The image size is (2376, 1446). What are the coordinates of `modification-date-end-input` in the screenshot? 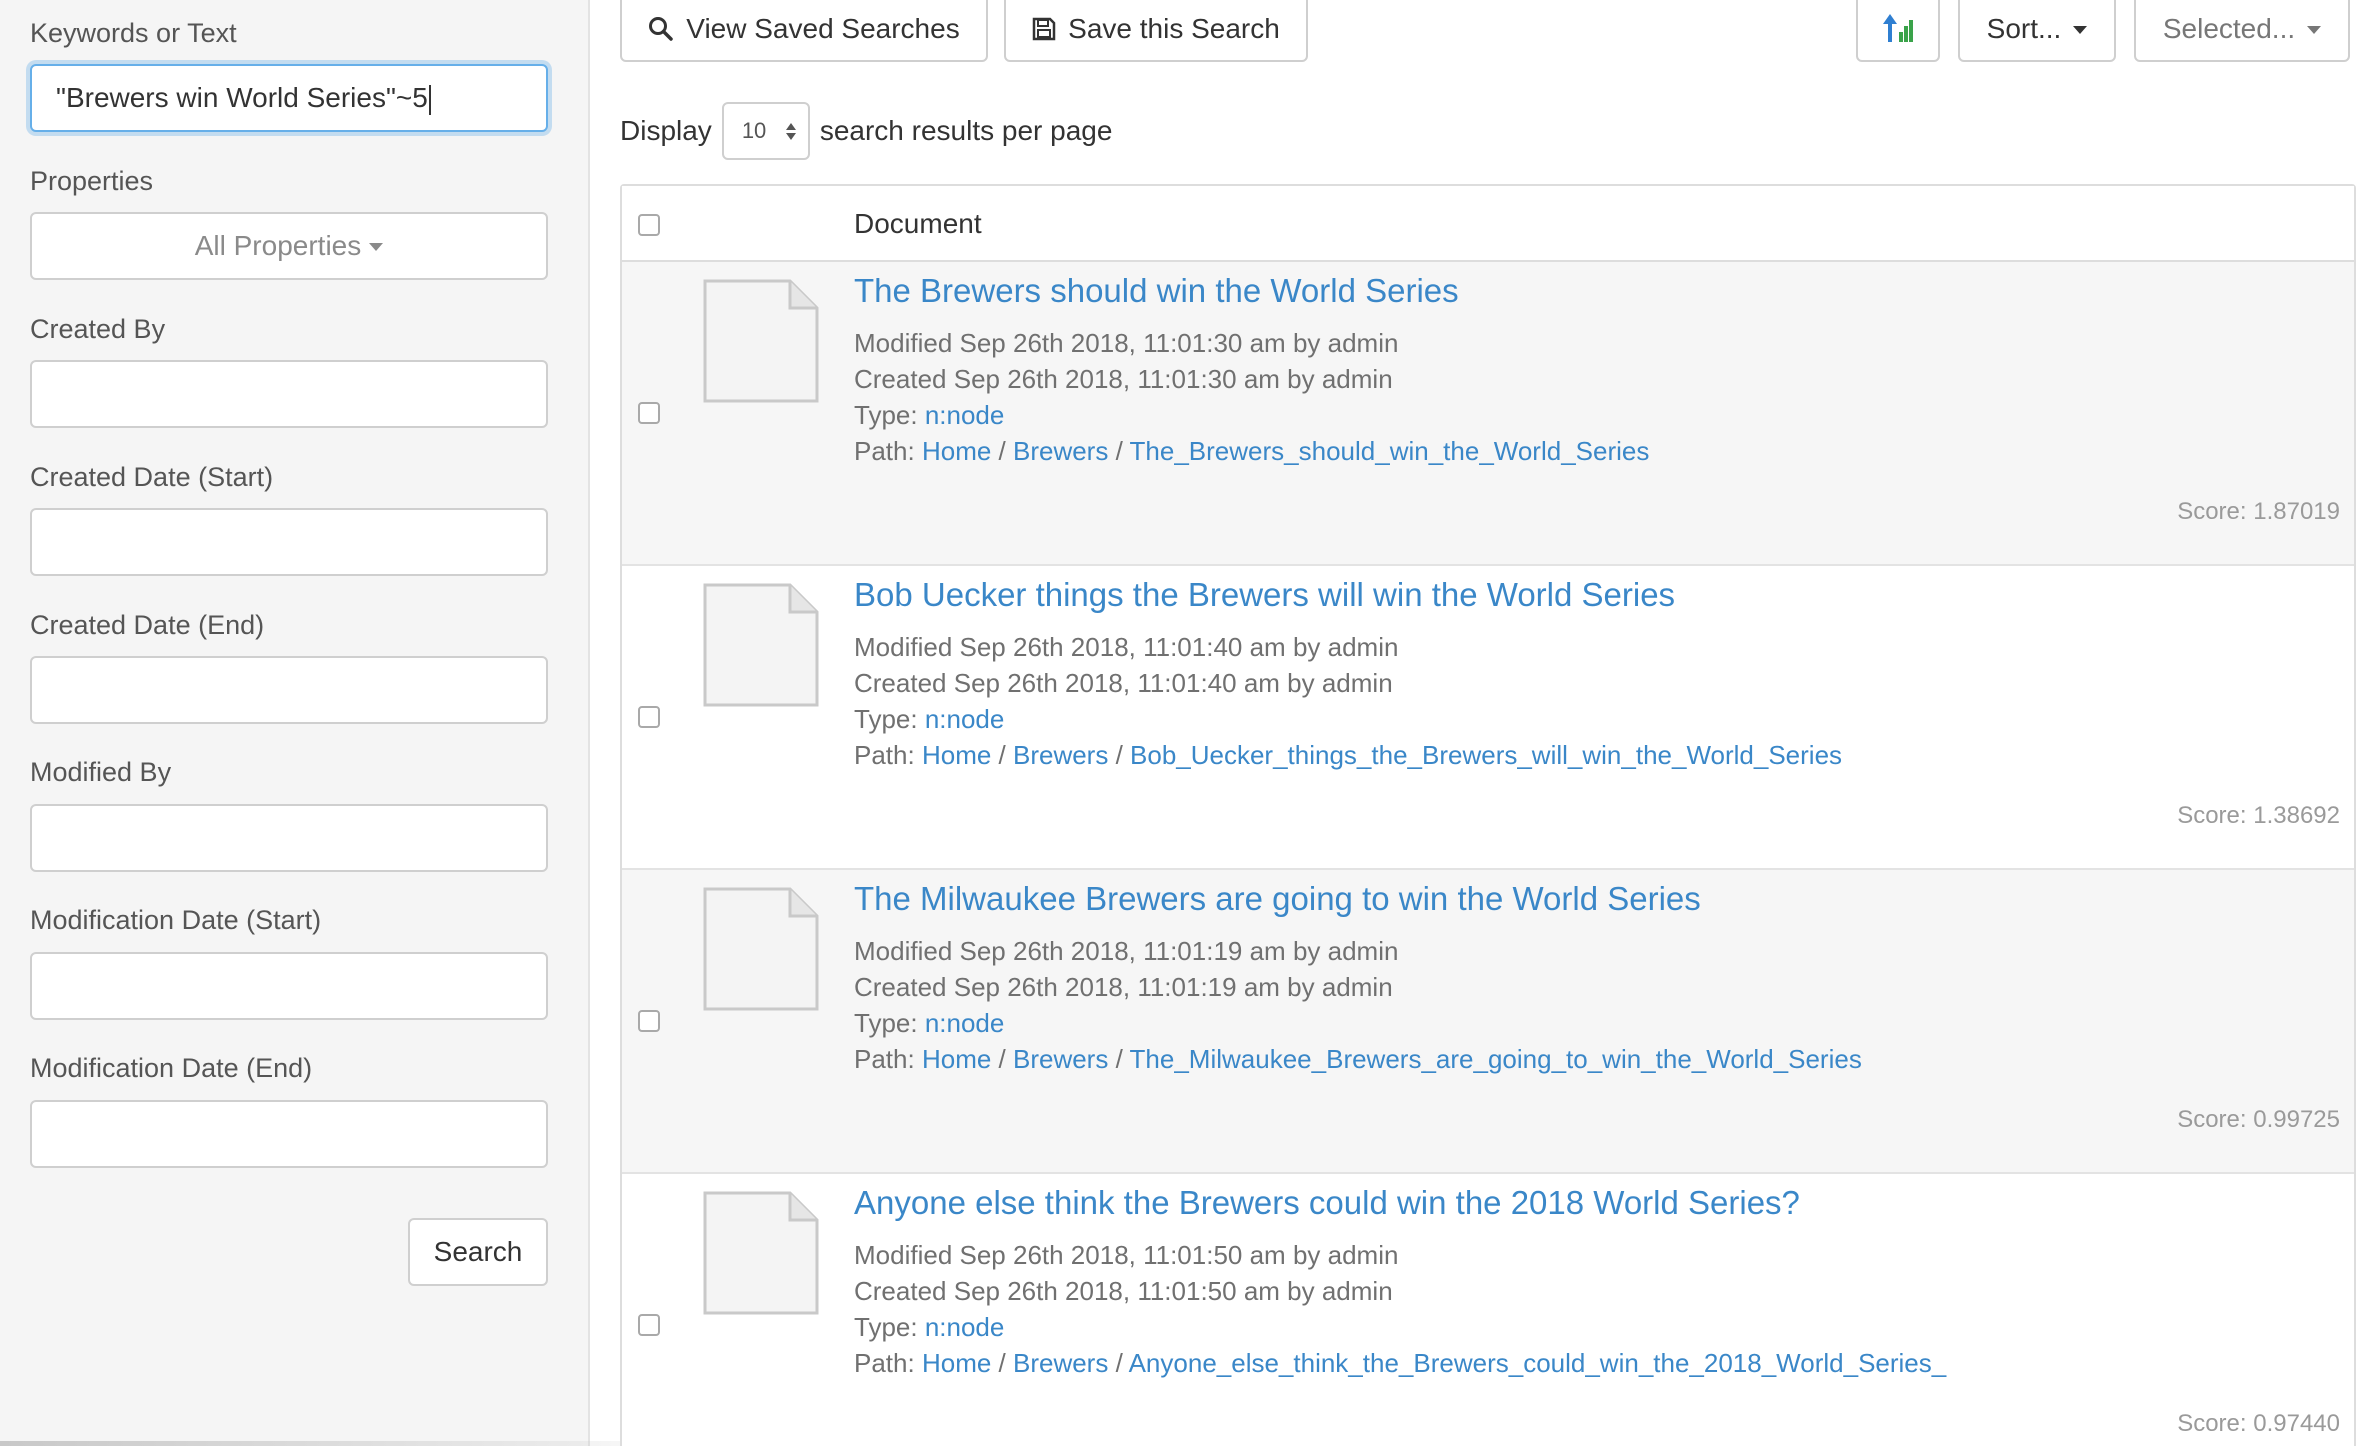 It's located at (289, 1134).